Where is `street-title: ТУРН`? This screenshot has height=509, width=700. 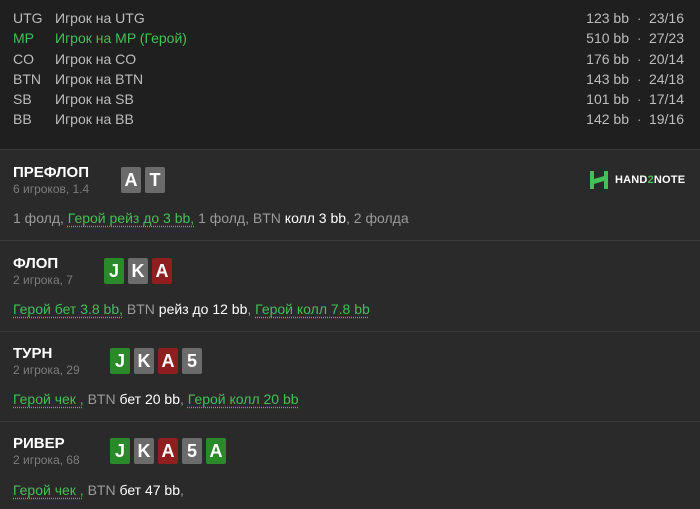 street-title: ТУРН is located at coordinates (33, 353).